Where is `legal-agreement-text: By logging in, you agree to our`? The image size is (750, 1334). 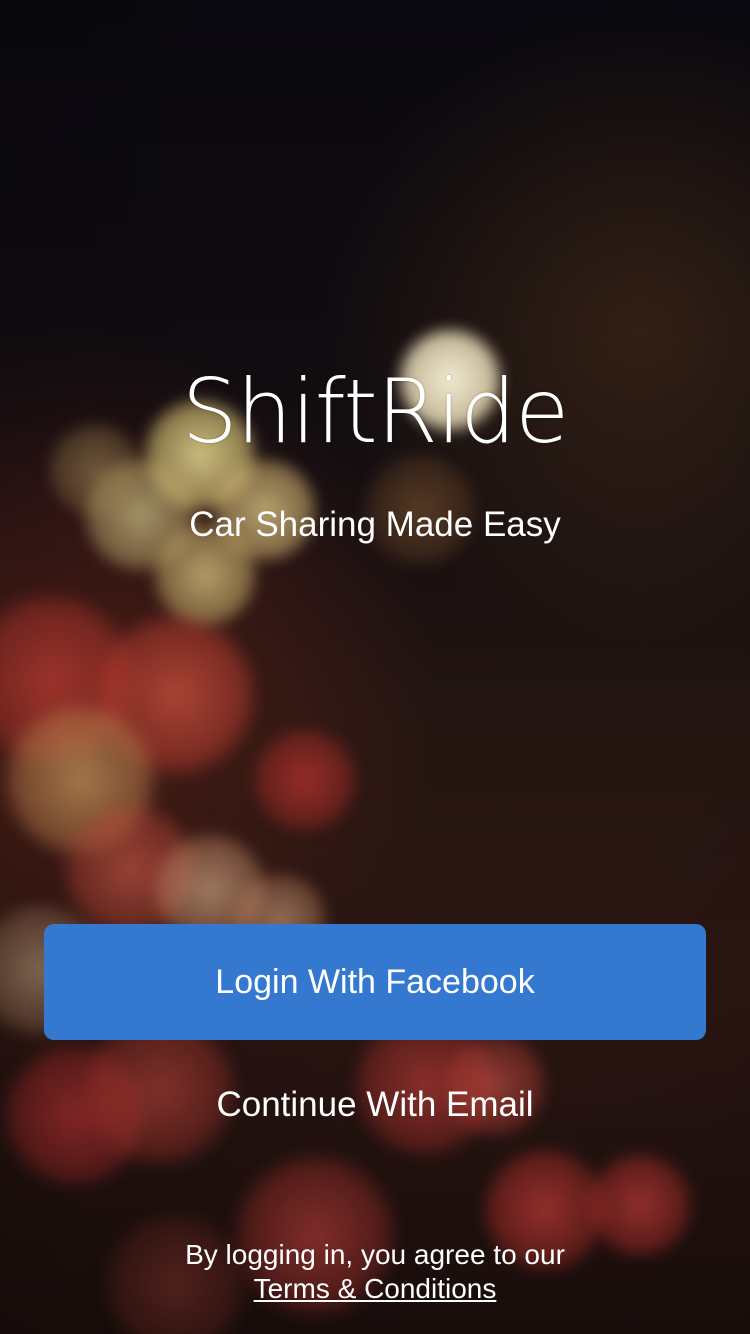 legal-agreement-text: By logging in, you agree to our is located at coordinates (375, 1254).